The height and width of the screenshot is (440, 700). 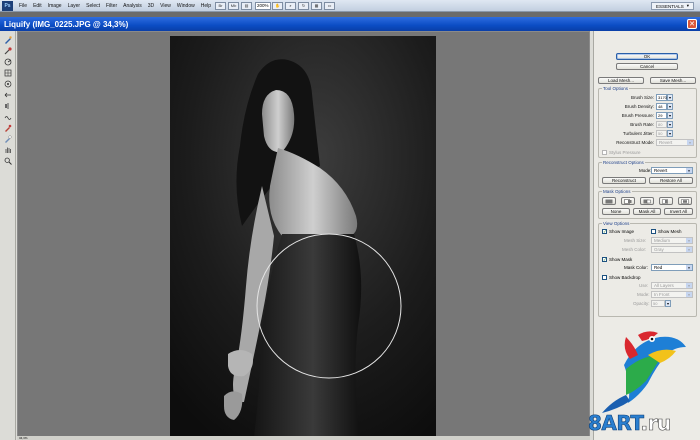 What do you see at coordinates (675, 142) in the screenshot?
I see `reconstruct-mode-select: Revert ▾` at bounding box center [675, 142].